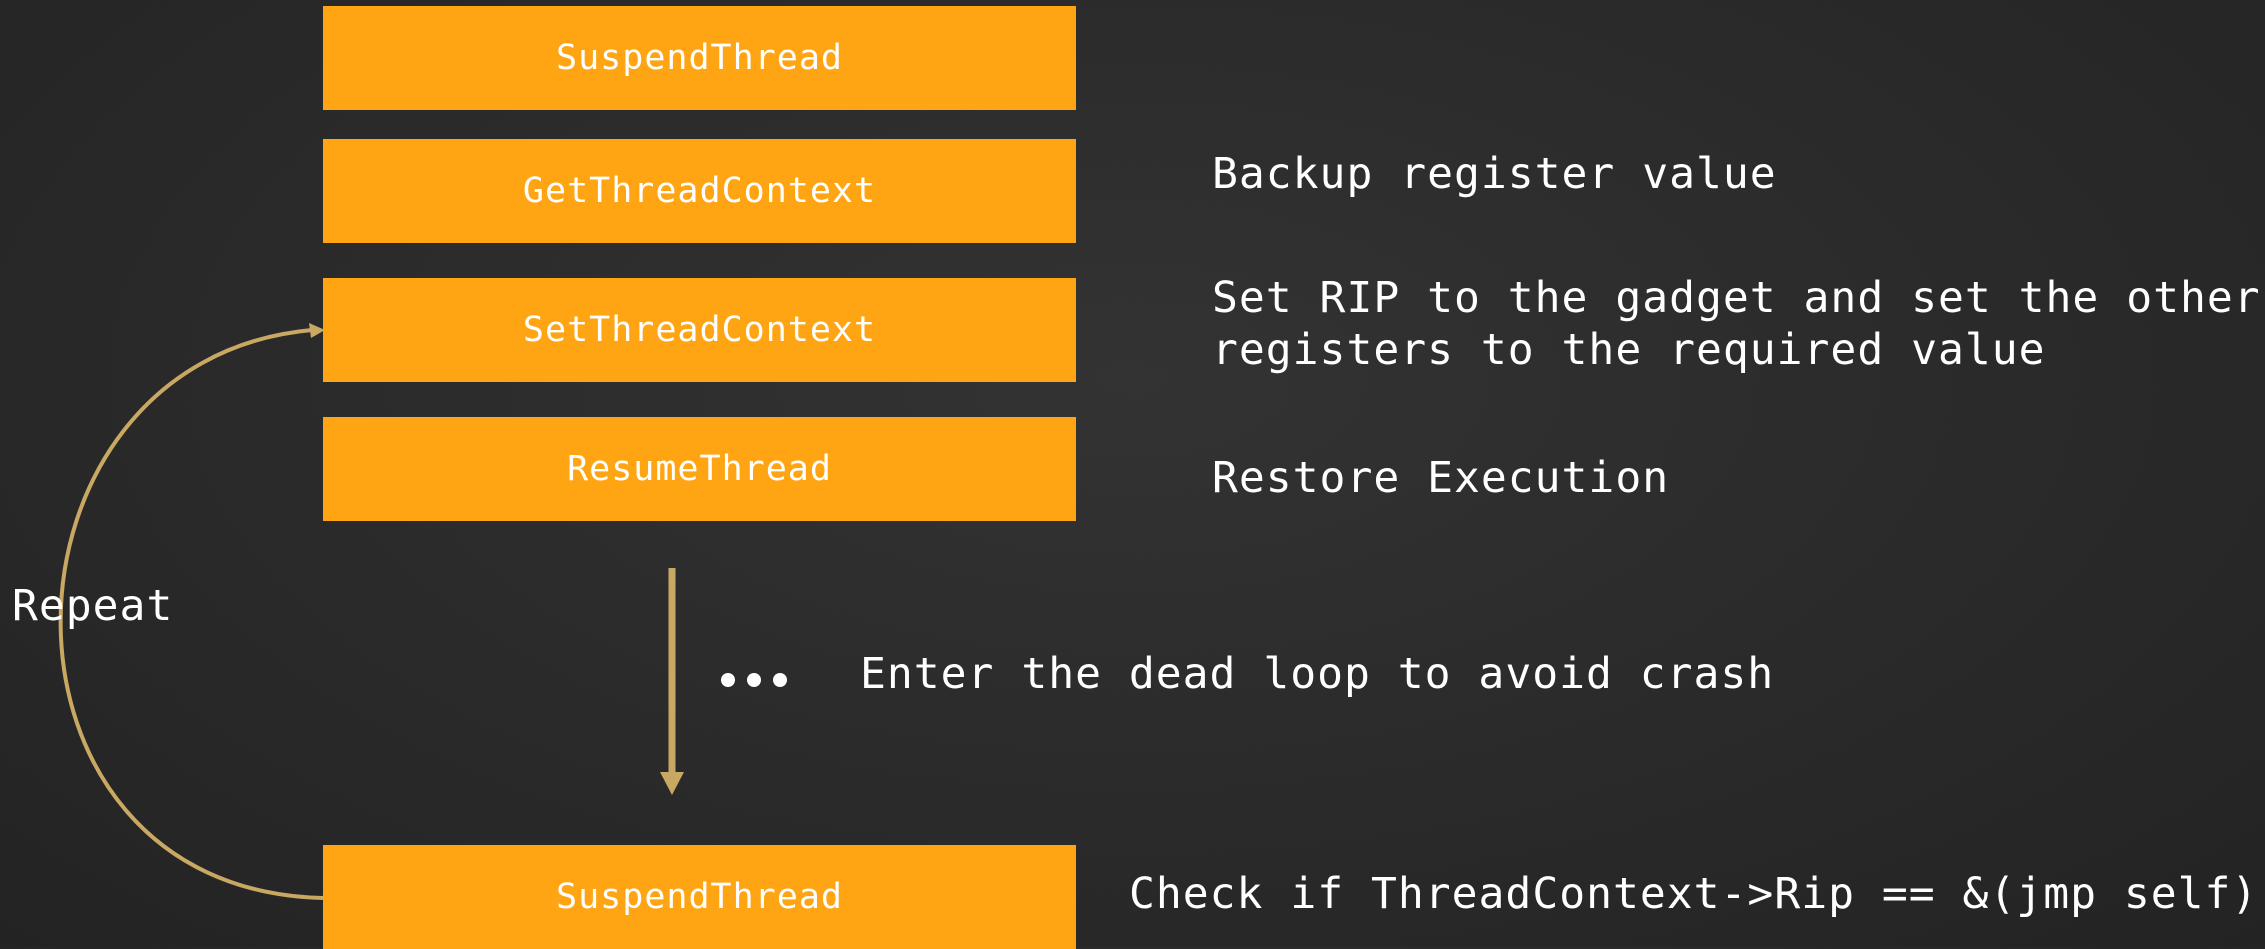 This screenshot has height=949, width=2265. Describe the element at coordinates (1317, 674) in the screenshot. I see `note-dead-loop: Enter the dead loop to avoid crash` at that location.